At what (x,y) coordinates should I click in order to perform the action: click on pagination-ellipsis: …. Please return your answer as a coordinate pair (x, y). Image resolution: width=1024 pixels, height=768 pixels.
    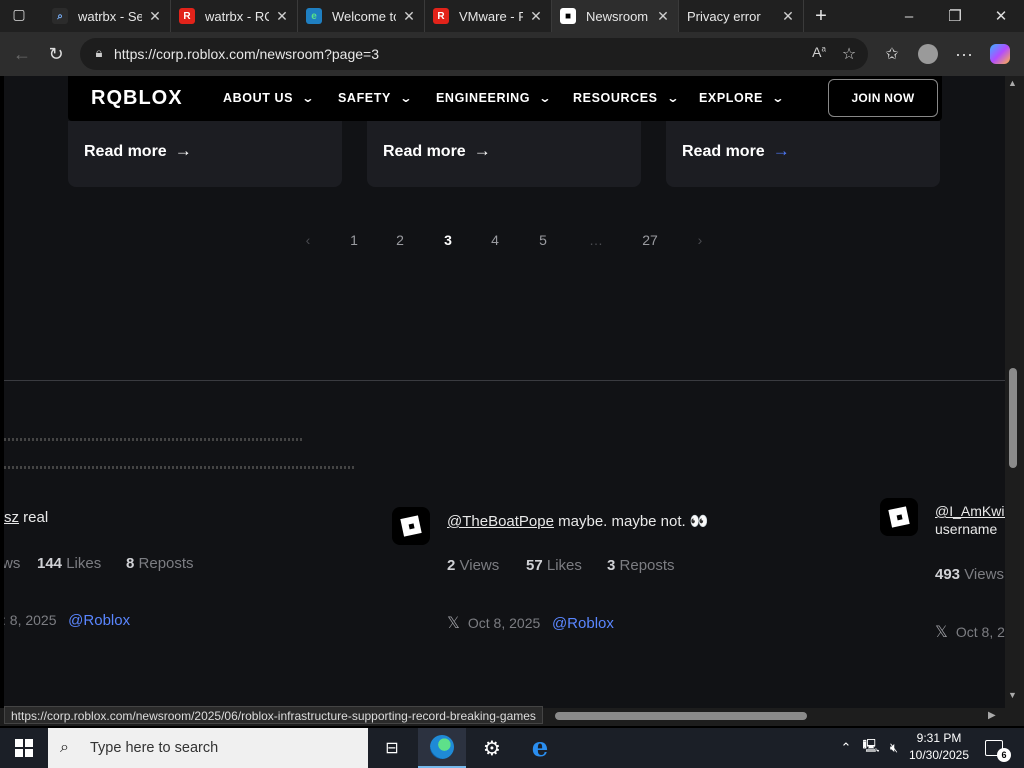
    Looking at the image, I should click on (596, 240).